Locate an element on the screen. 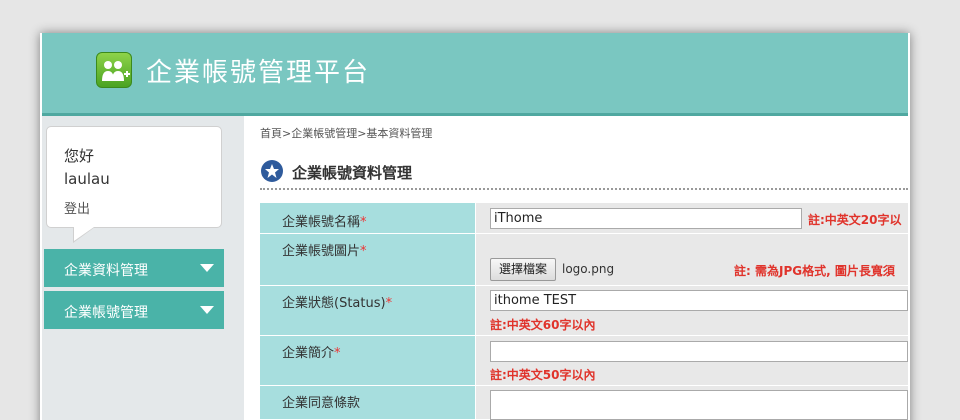  status-note: 註:中英文60字以內 is located at coordinates (543, 325).